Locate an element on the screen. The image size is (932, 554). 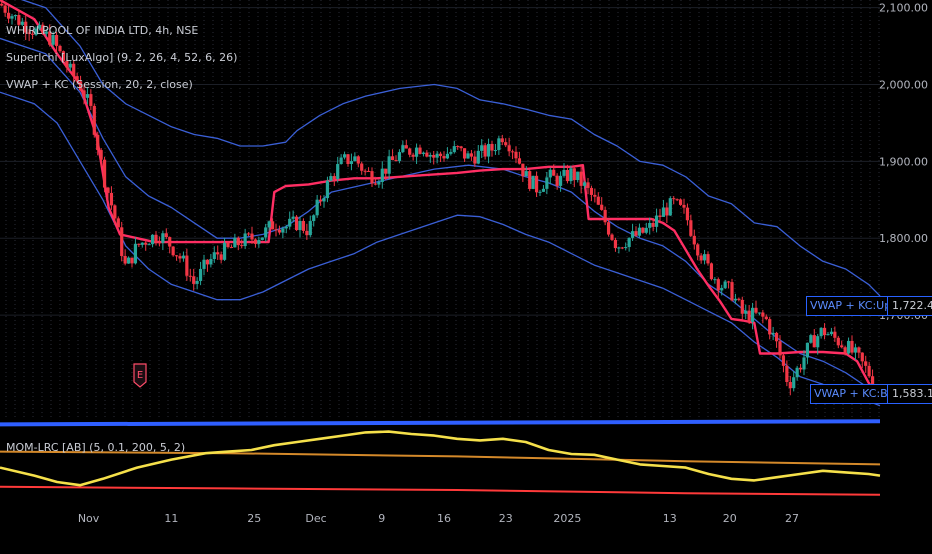
oscillator-pane is located at coordinates (440, 458).